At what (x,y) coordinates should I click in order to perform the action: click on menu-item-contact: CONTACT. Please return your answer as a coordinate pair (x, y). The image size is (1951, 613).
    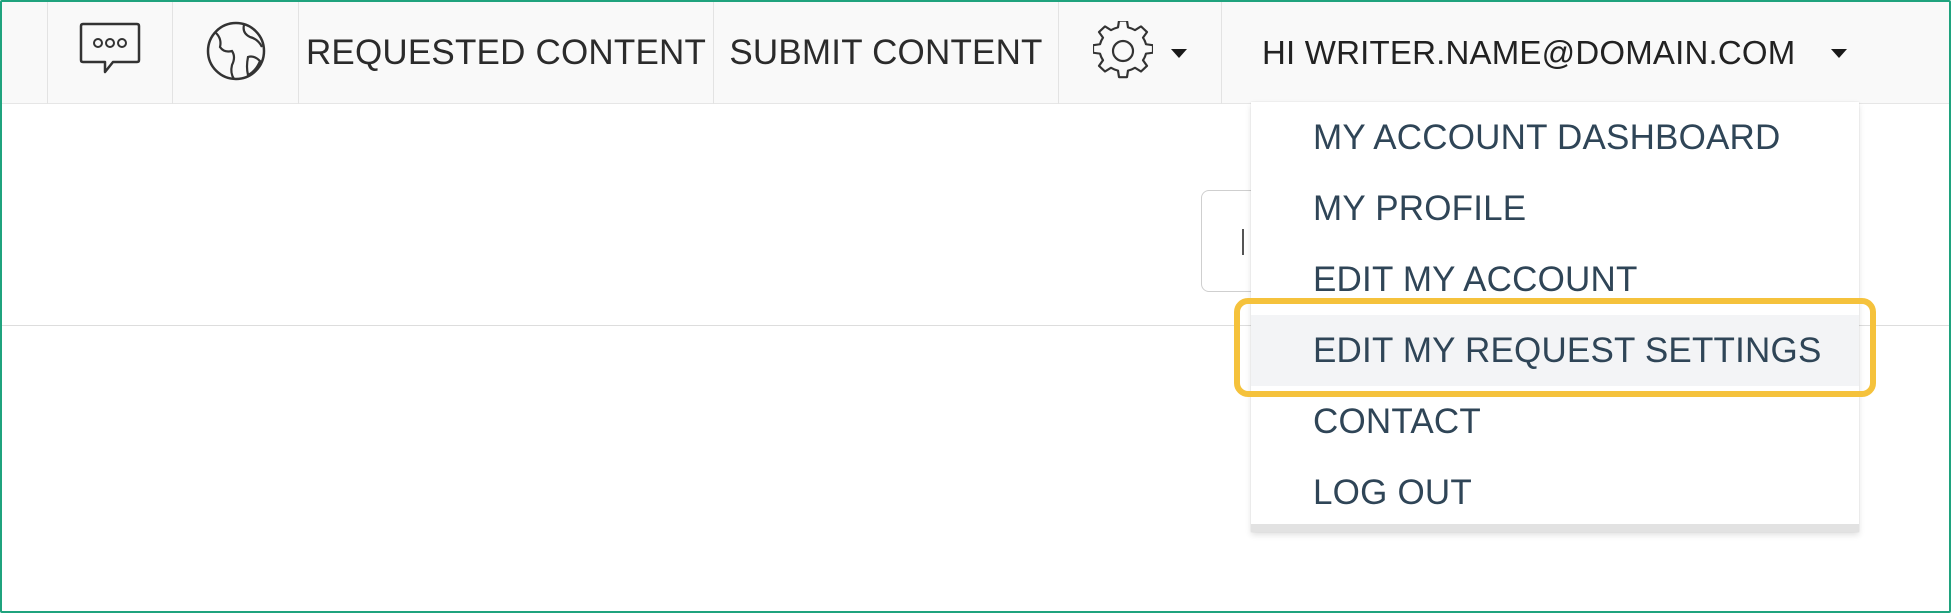
    Looking at the image, I should click on (1555, 421).